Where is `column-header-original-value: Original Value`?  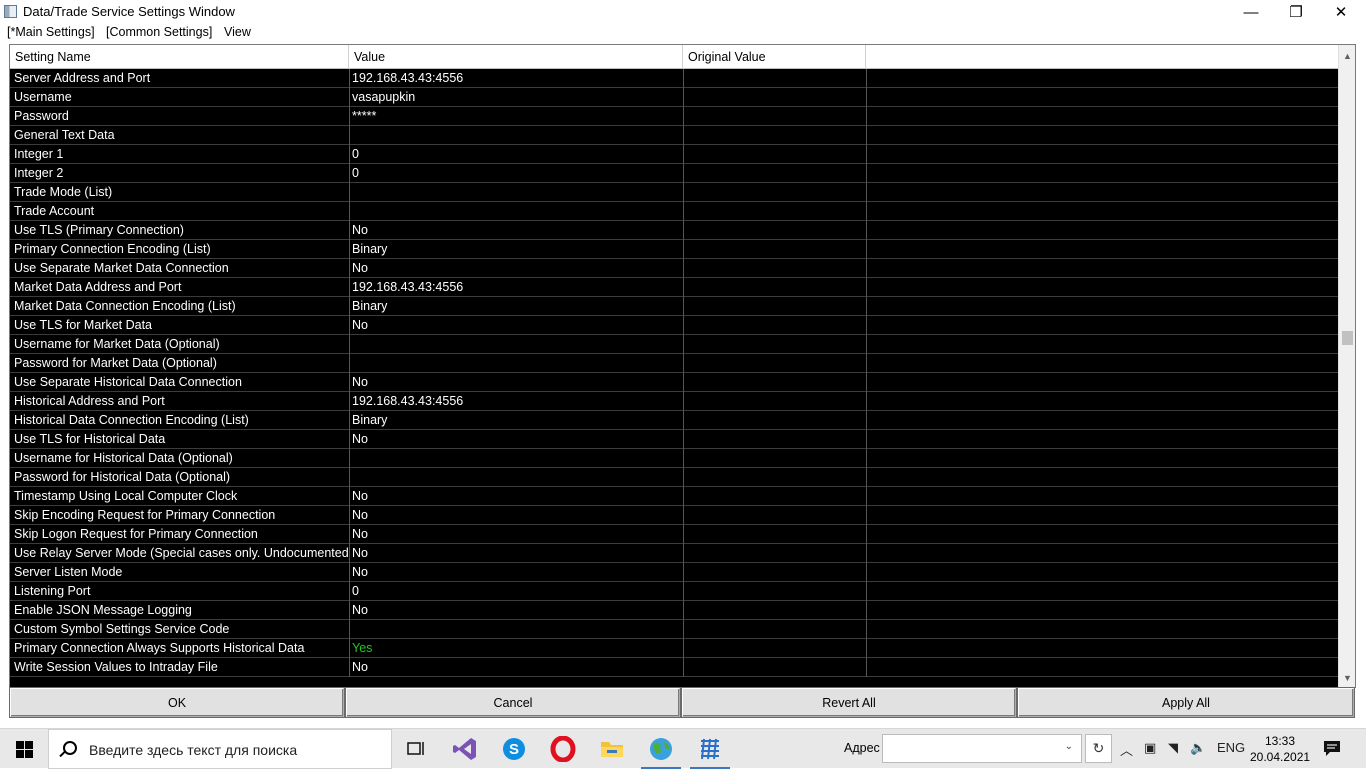
column-header-original-value: Original Value is located at coordinates (774, 57).